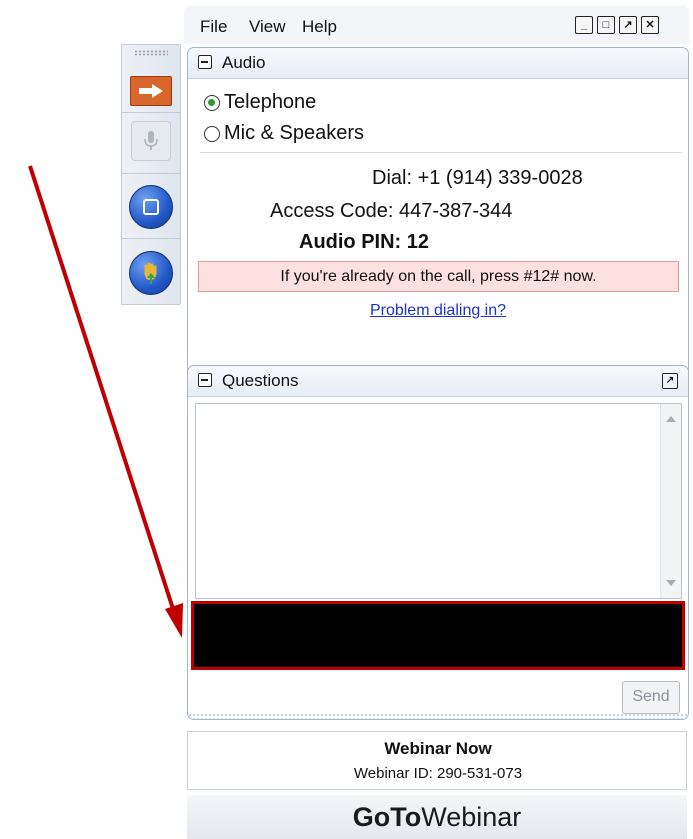 The width and height of the screenshot is (693, 839). Describe the element at coordinates (213, 27) in the screenshot. I see `menu-file: File` at that location.